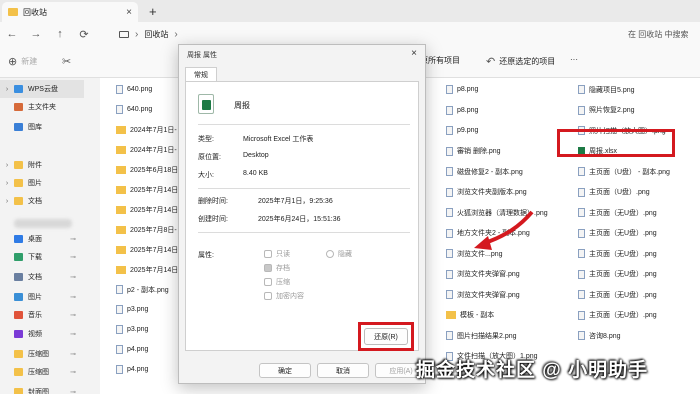  What do you see at coordinates (70, 12) in the screenshot?
I see `tab-recycle-bin: 回收站 ×` at bounding box center [70, 12].